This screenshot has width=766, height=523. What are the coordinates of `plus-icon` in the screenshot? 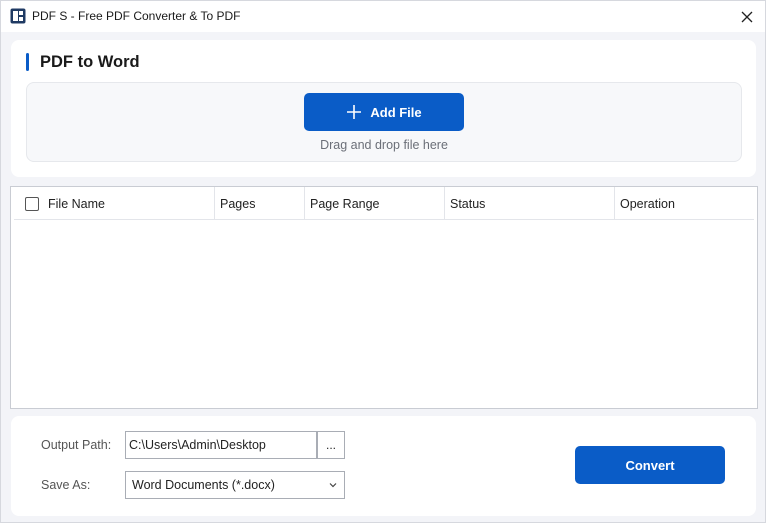 It's located at (354, 112).